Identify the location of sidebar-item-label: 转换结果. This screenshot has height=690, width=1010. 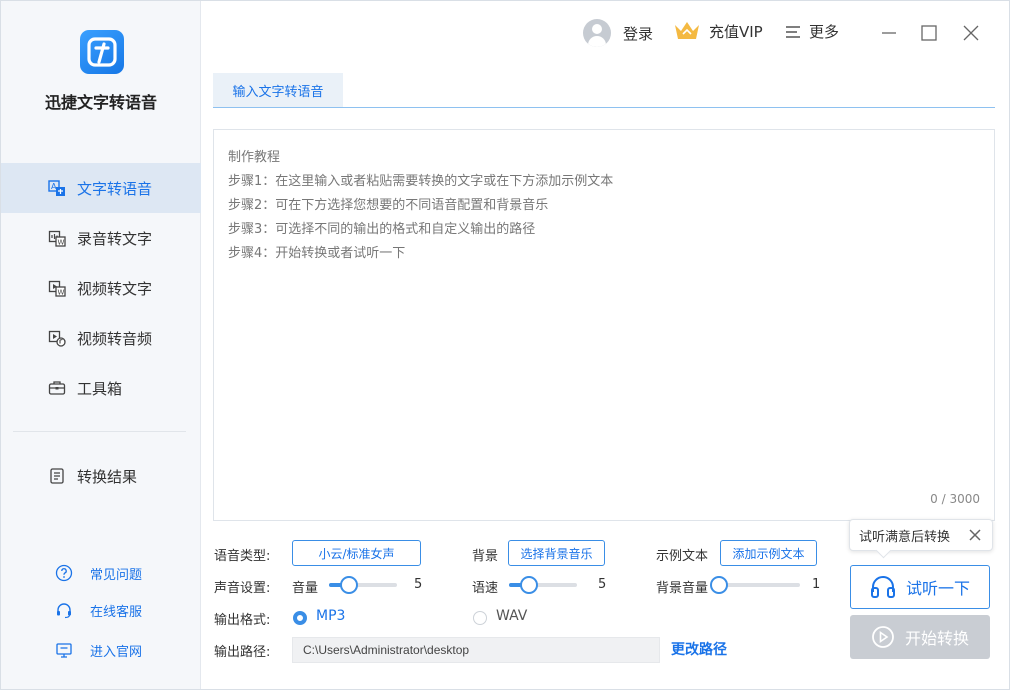
(107, 476).